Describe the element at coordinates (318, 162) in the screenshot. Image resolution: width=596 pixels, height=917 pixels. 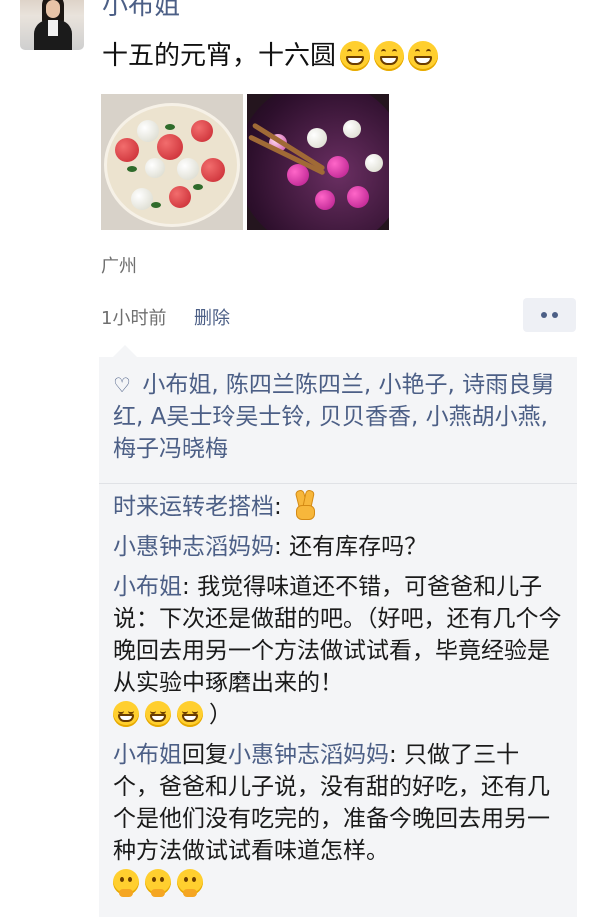
I see `post-photo-pot` at that location.